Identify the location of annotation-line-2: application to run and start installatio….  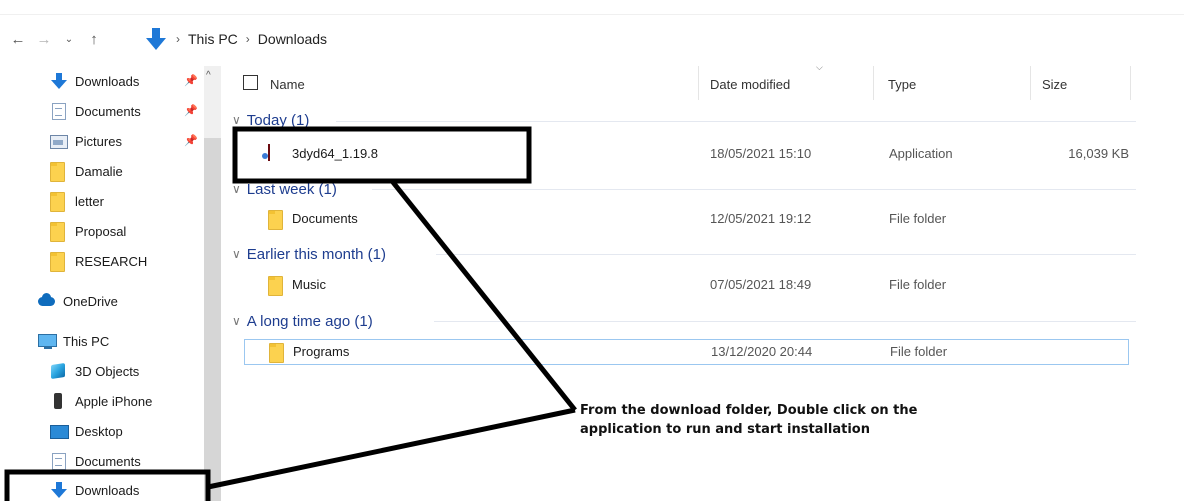
(725, 429).